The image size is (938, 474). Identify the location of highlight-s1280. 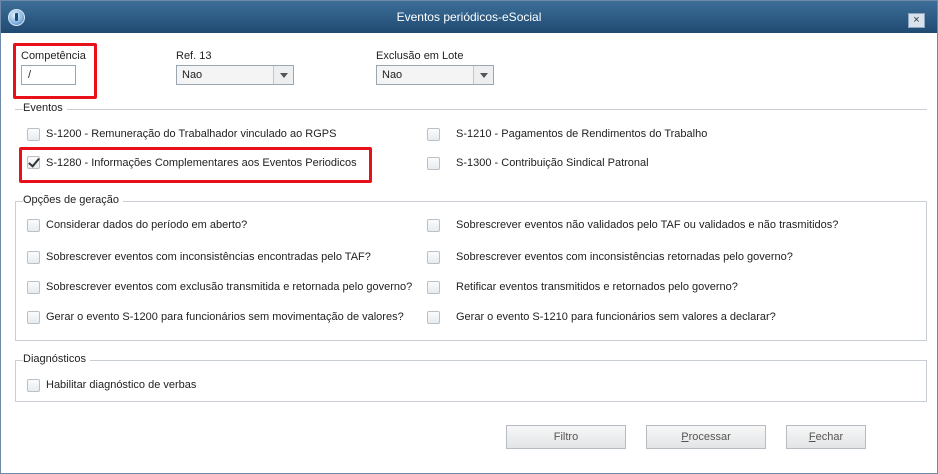
(195, 165).